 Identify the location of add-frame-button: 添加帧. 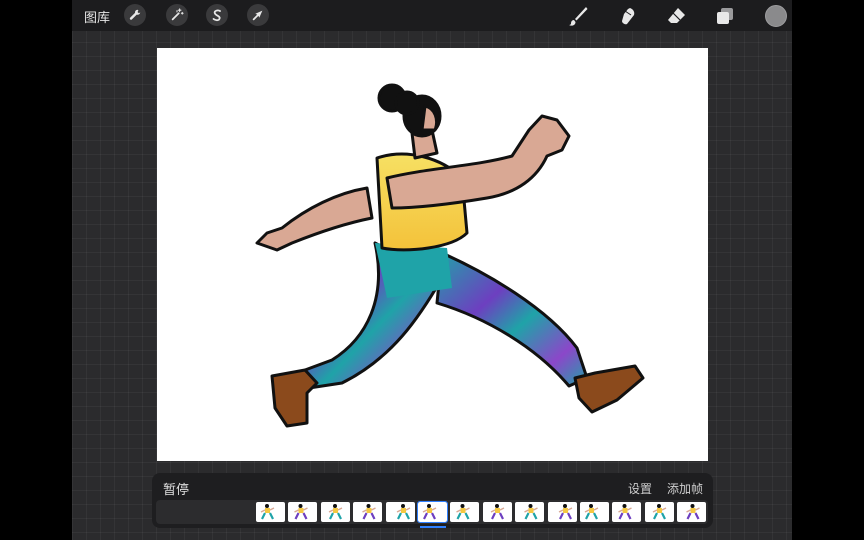
(685, 488).